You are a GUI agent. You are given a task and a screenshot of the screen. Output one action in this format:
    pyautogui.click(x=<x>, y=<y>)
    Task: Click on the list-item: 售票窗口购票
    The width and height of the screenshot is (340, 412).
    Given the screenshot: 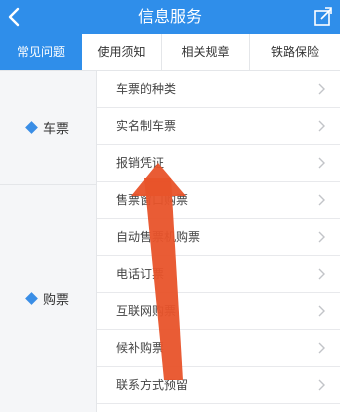 What is the action you would take?
    pyautogui.click(x=218, y=200)
    